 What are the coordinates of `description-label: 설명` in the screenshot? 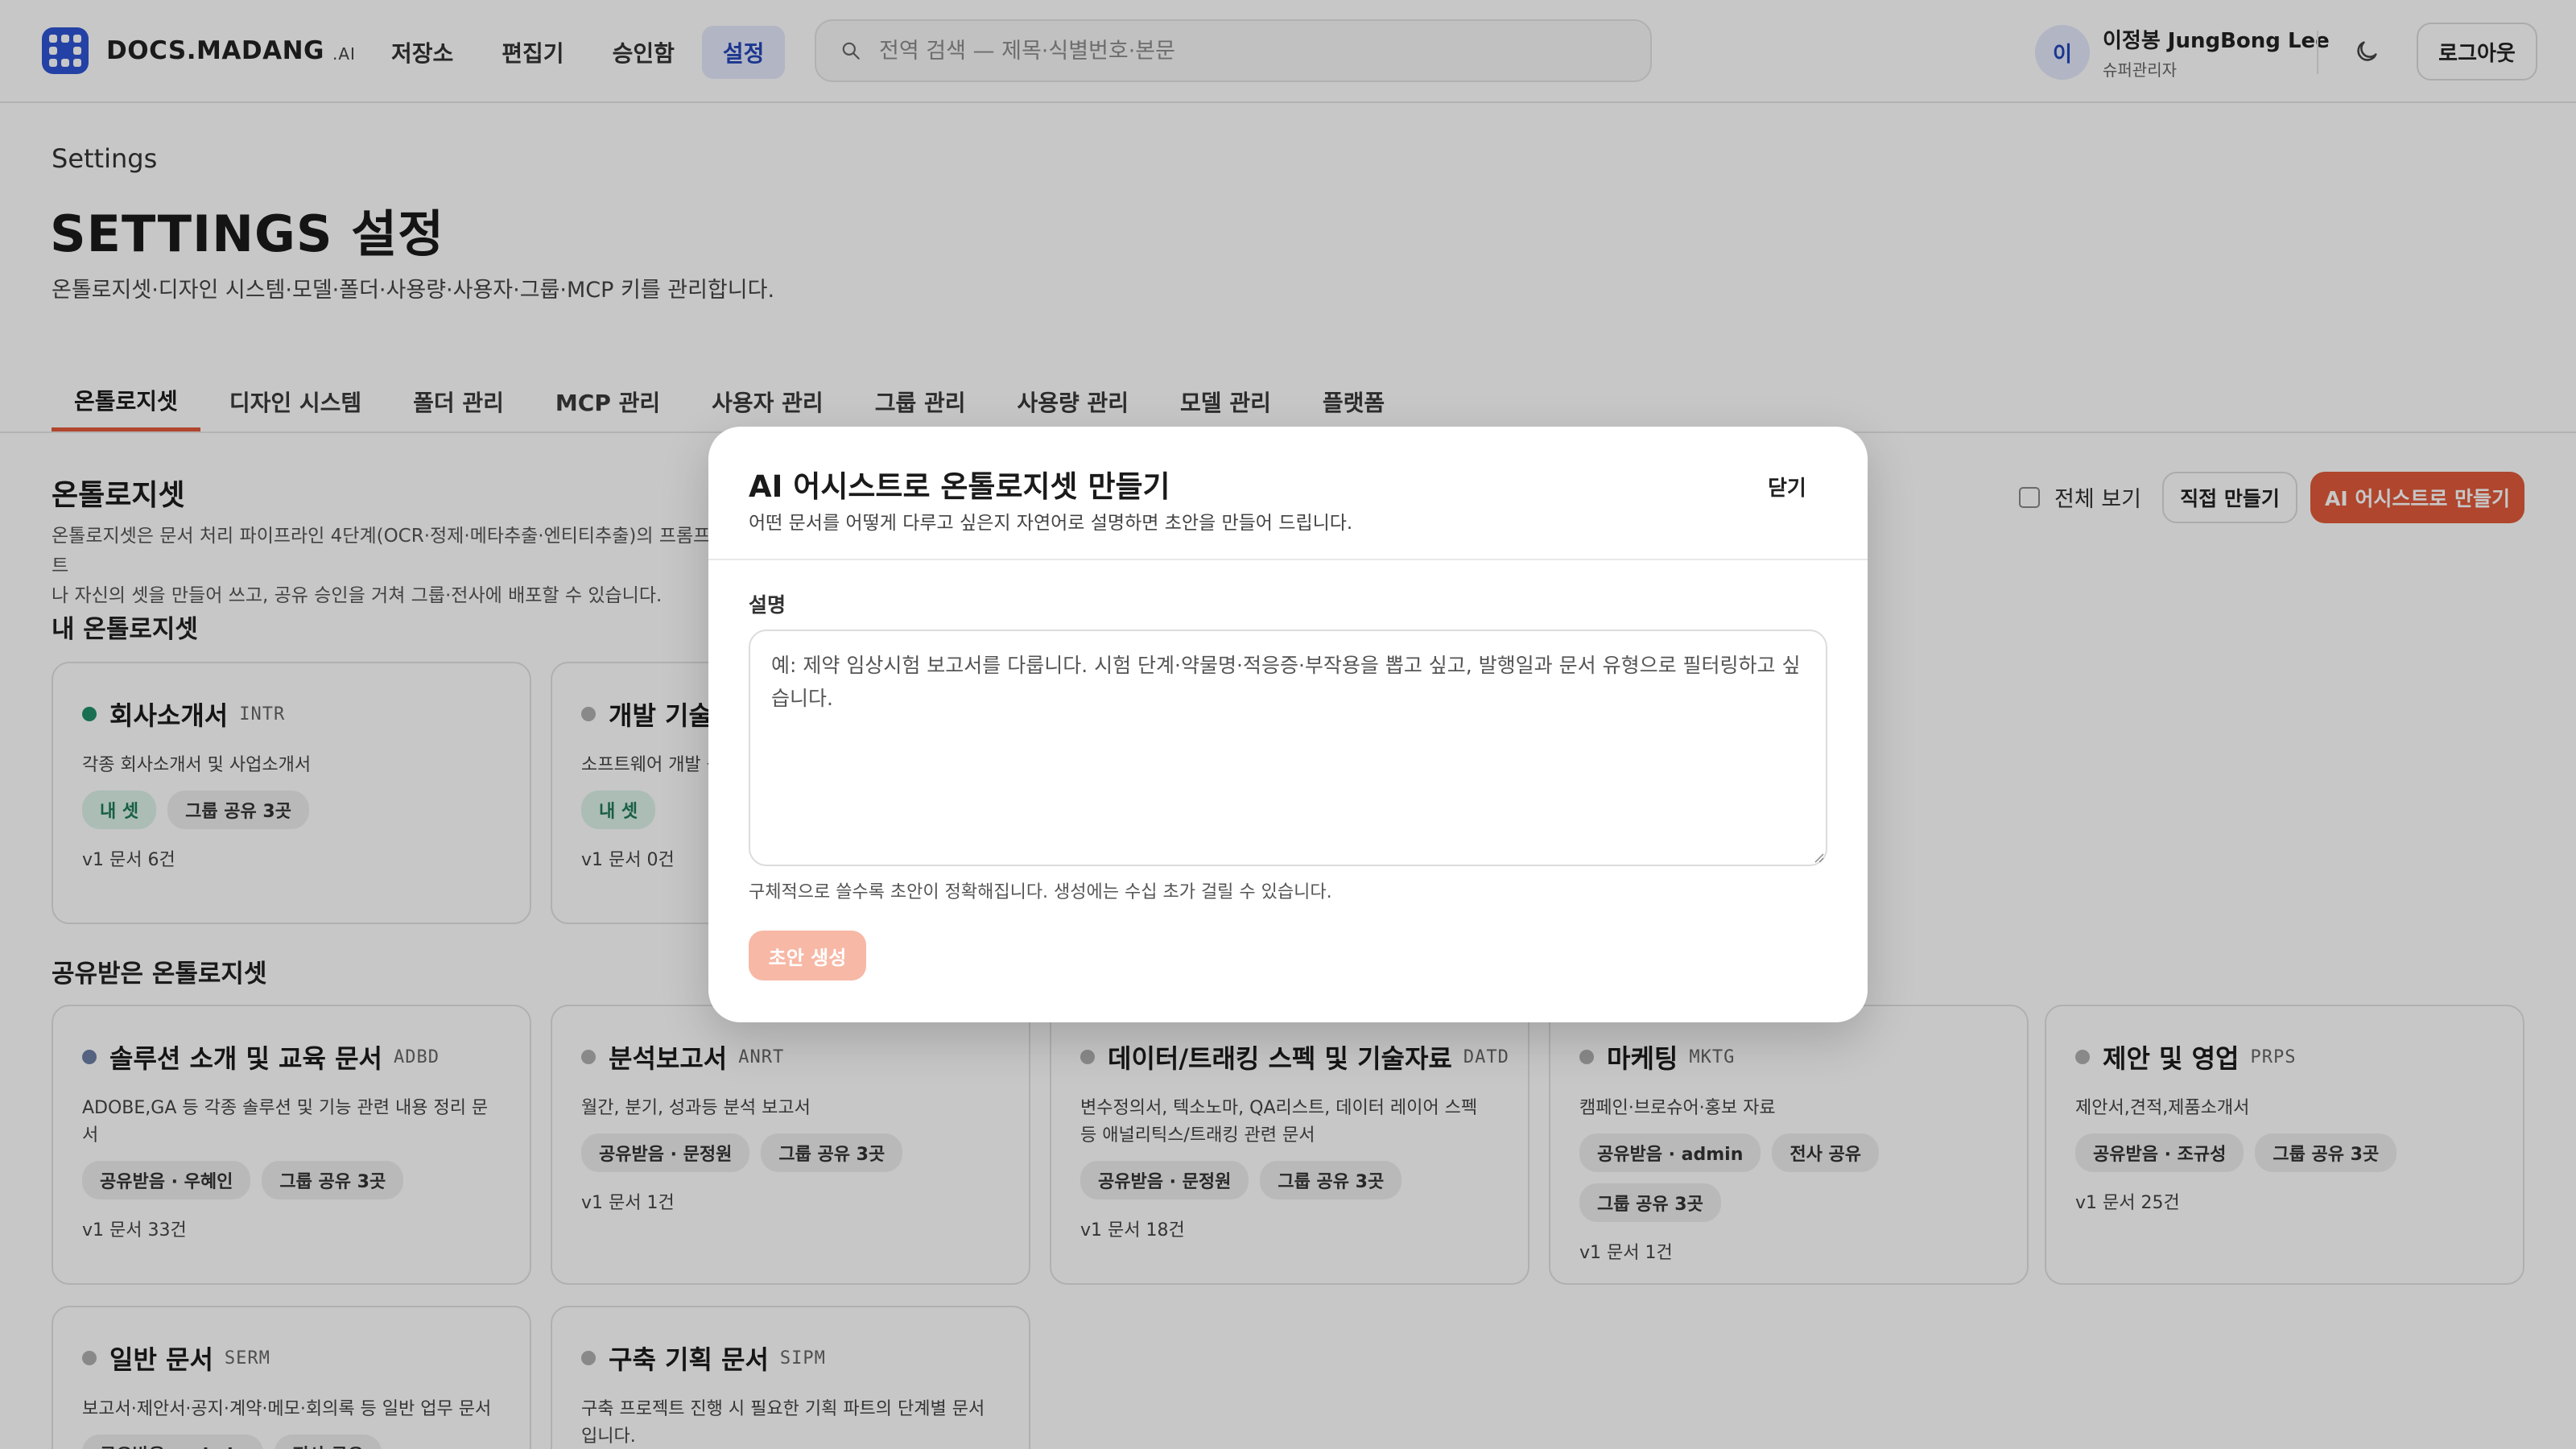 It's located at (767, 605).